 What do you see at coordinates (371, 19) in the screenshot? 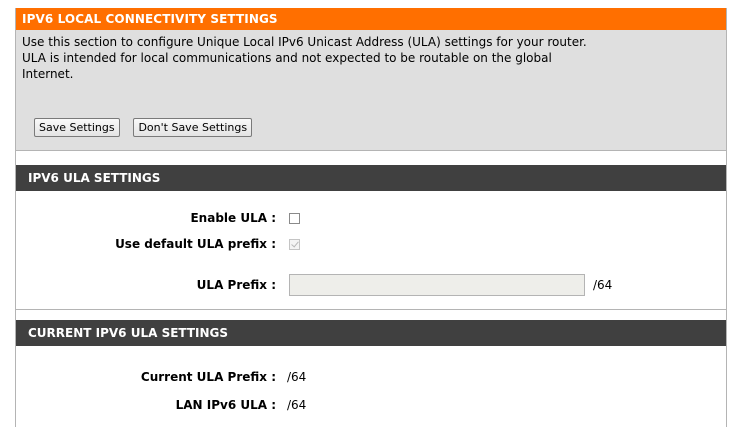
I see `local-connectivity-title: IPV6 LOCAL CONNECTIVITY SETTINGS` at bounding box center [371, 19].